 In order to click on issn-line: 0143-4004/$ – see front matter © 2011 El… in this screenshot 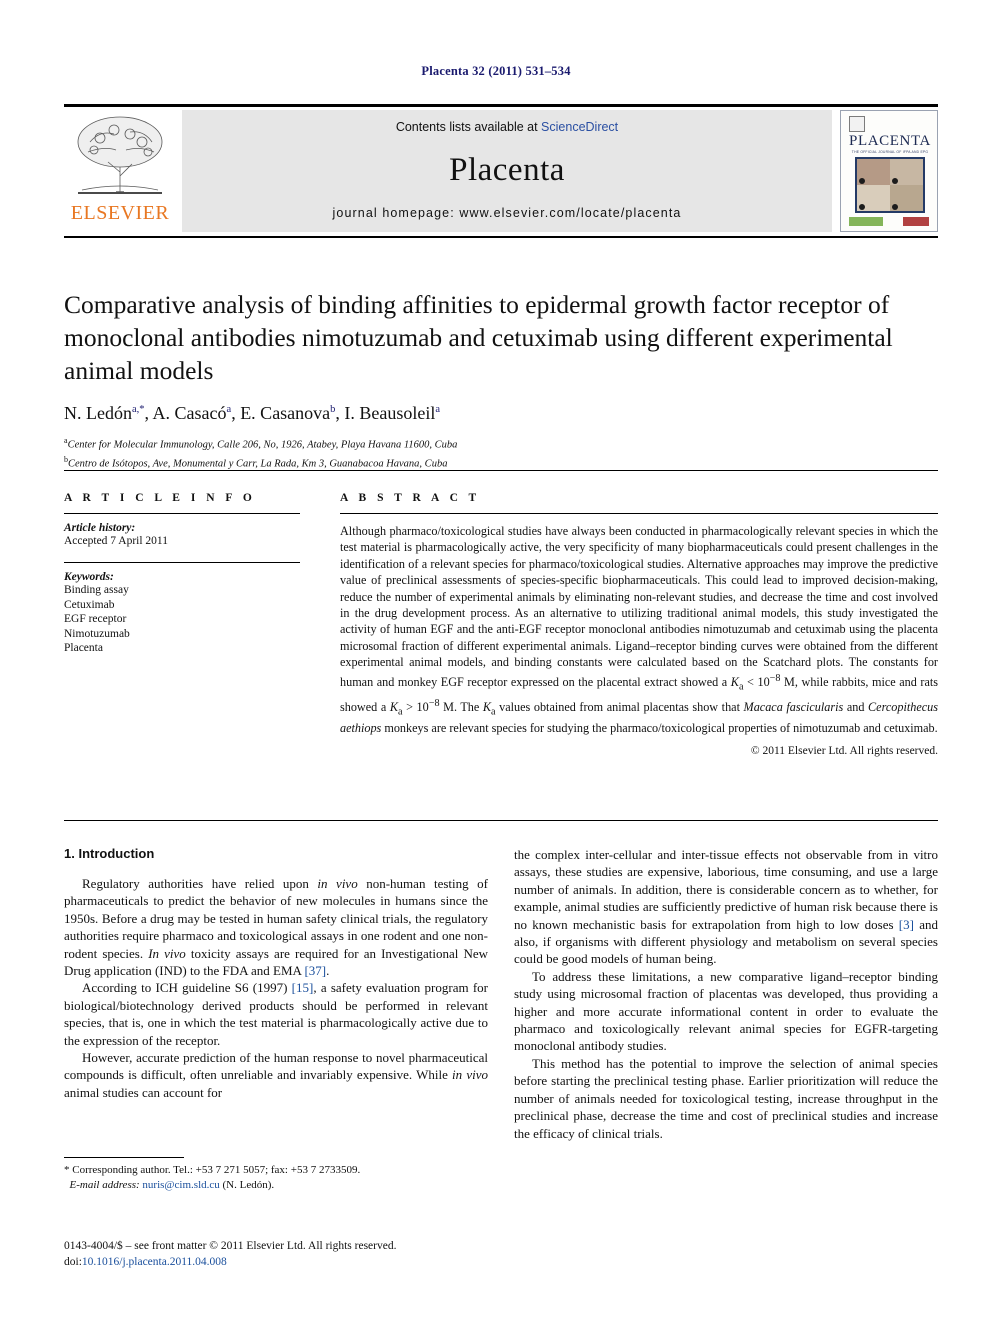, I will do `click(230, 1246)`.